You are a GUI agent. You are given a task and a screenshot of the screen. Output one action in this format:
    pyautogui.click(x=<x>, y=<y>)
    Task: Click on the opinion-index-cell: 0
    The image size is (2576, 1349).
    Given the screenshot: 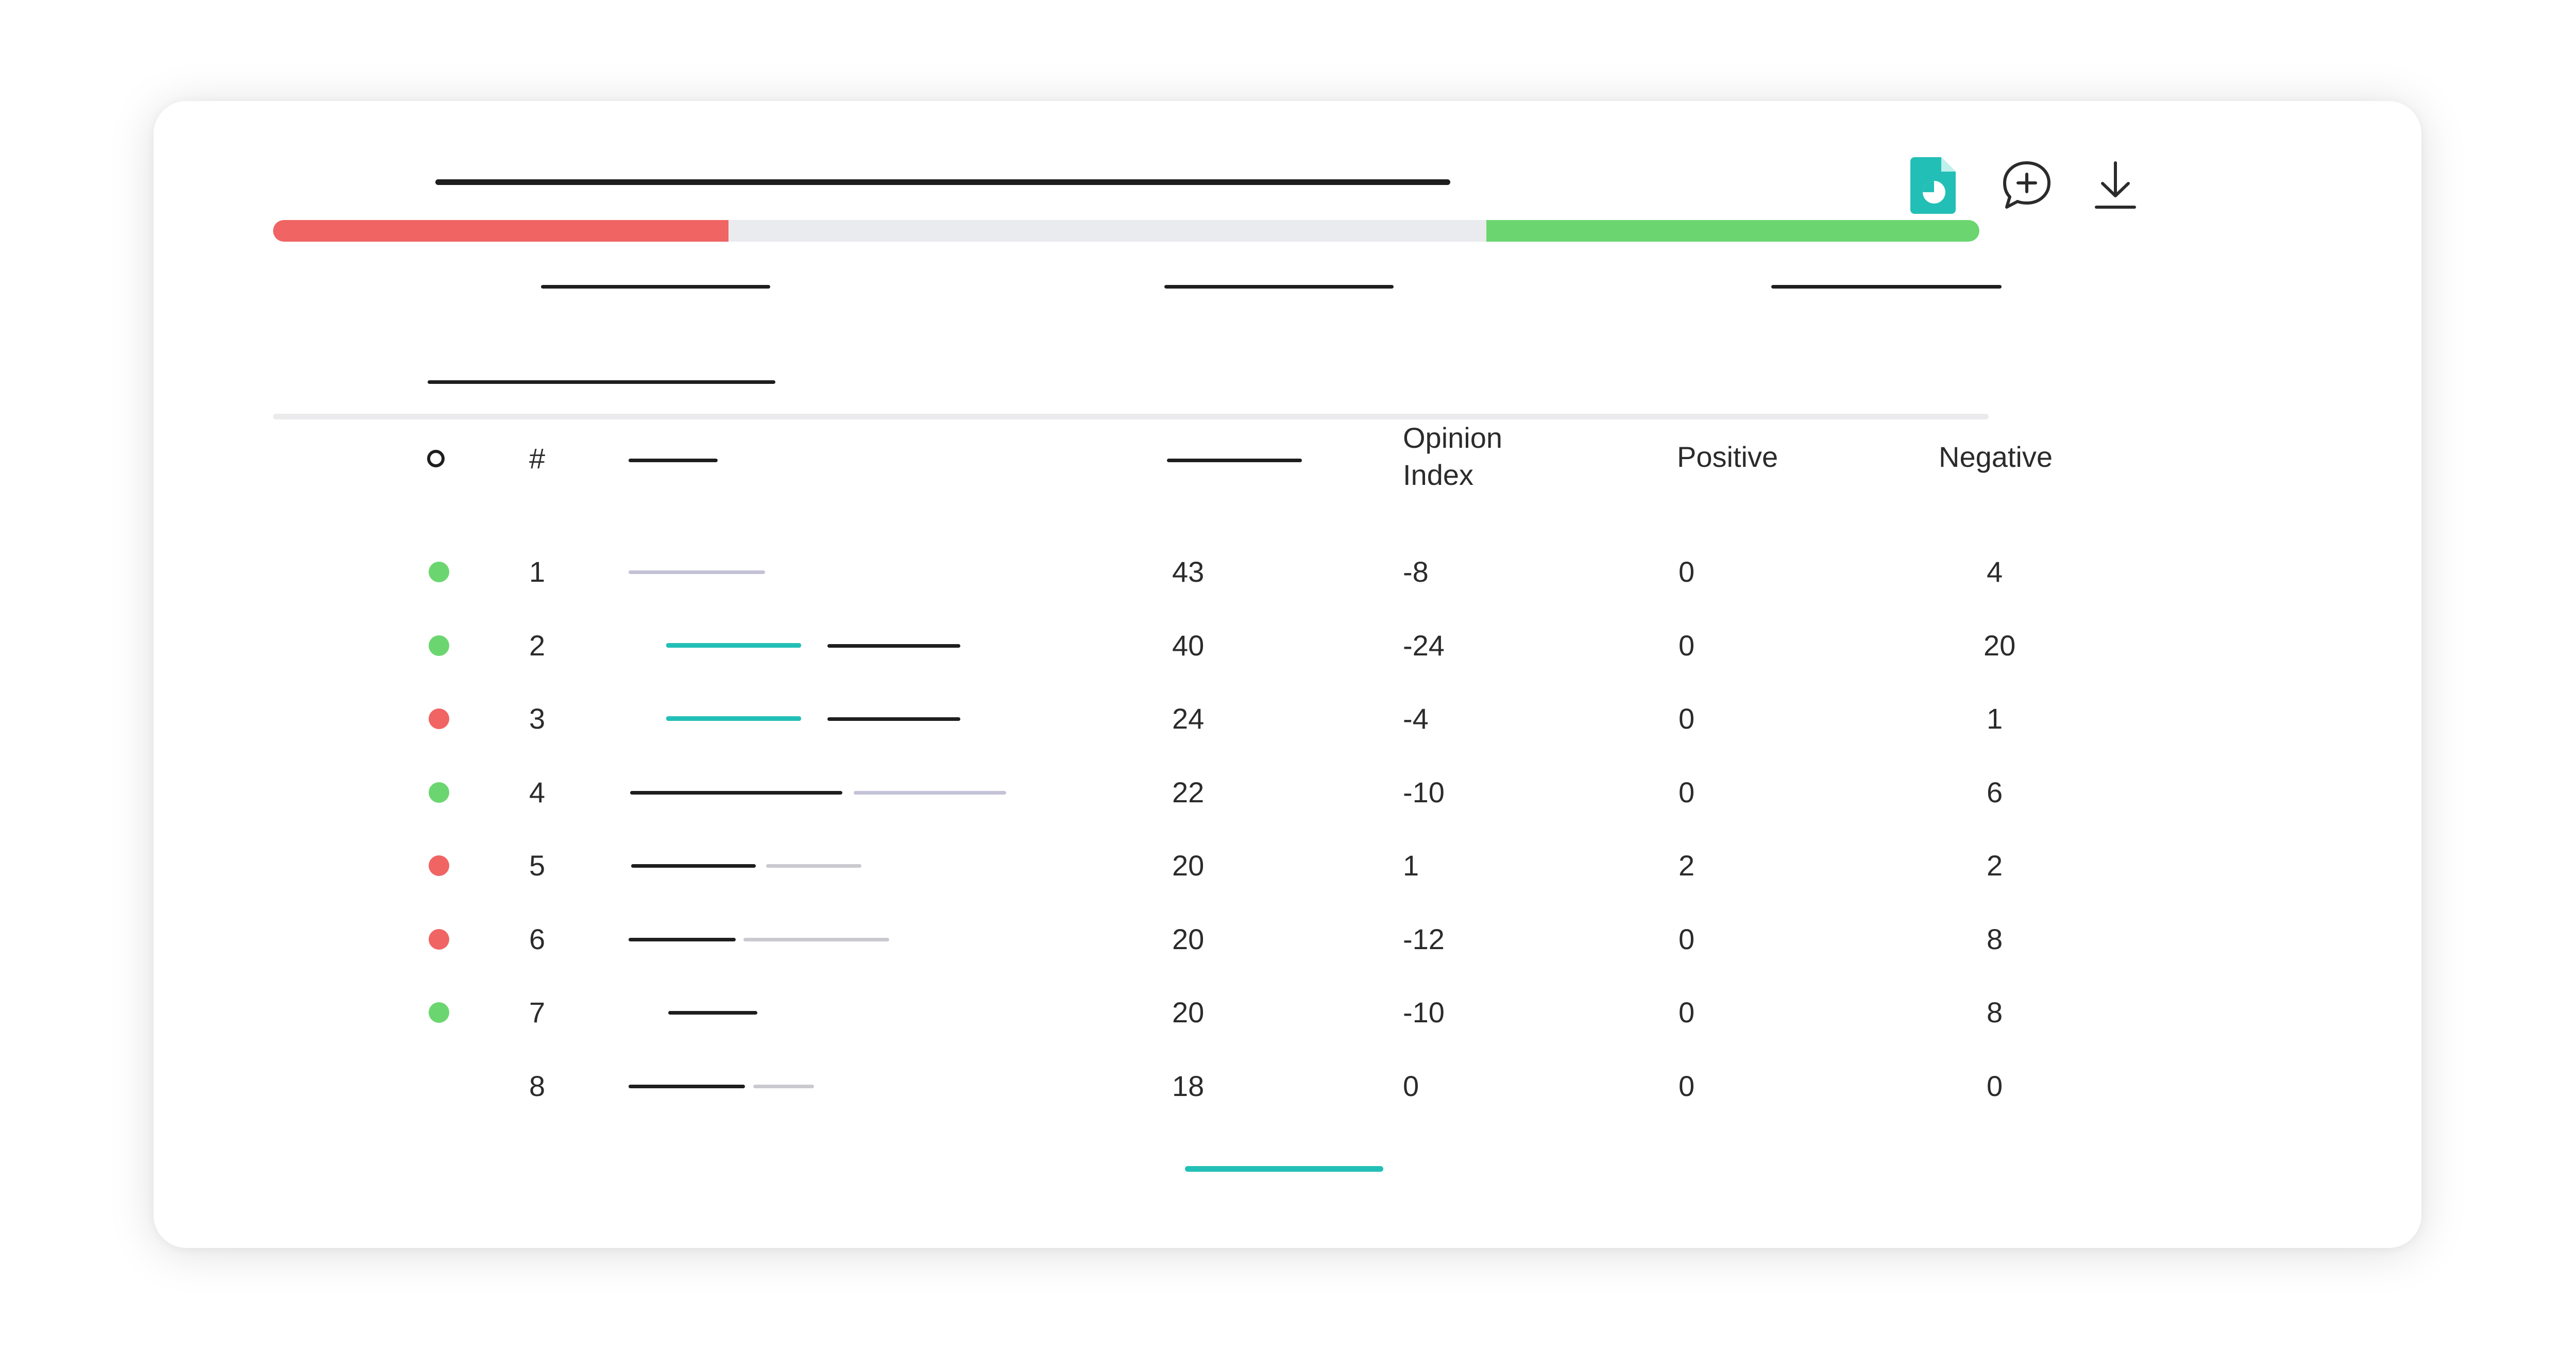 What is the action you would take?
    pyautogui.click(x=1411, y=1085)
    